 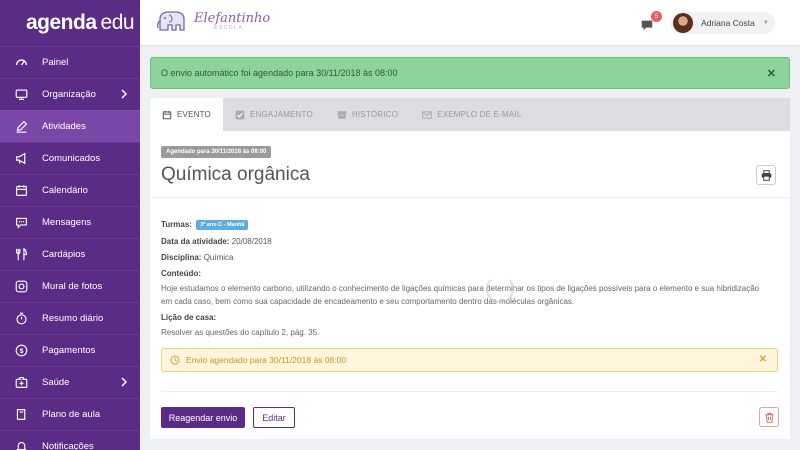 I want to click on user-menu: Adriana Costa ▼, so click(x=722, y=23).